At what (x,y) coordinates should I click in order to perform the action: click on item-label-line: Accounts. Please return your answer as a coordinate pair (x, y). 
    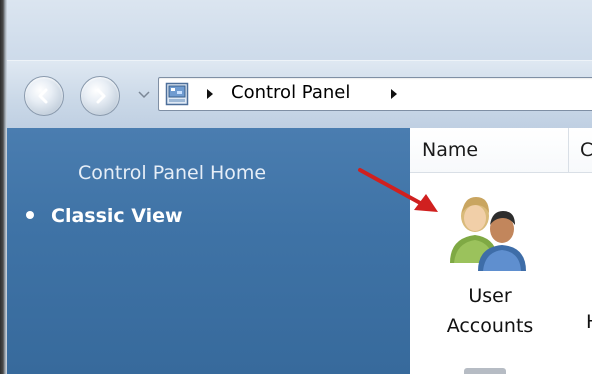
    Looking at the image, I should click on (490, 326).